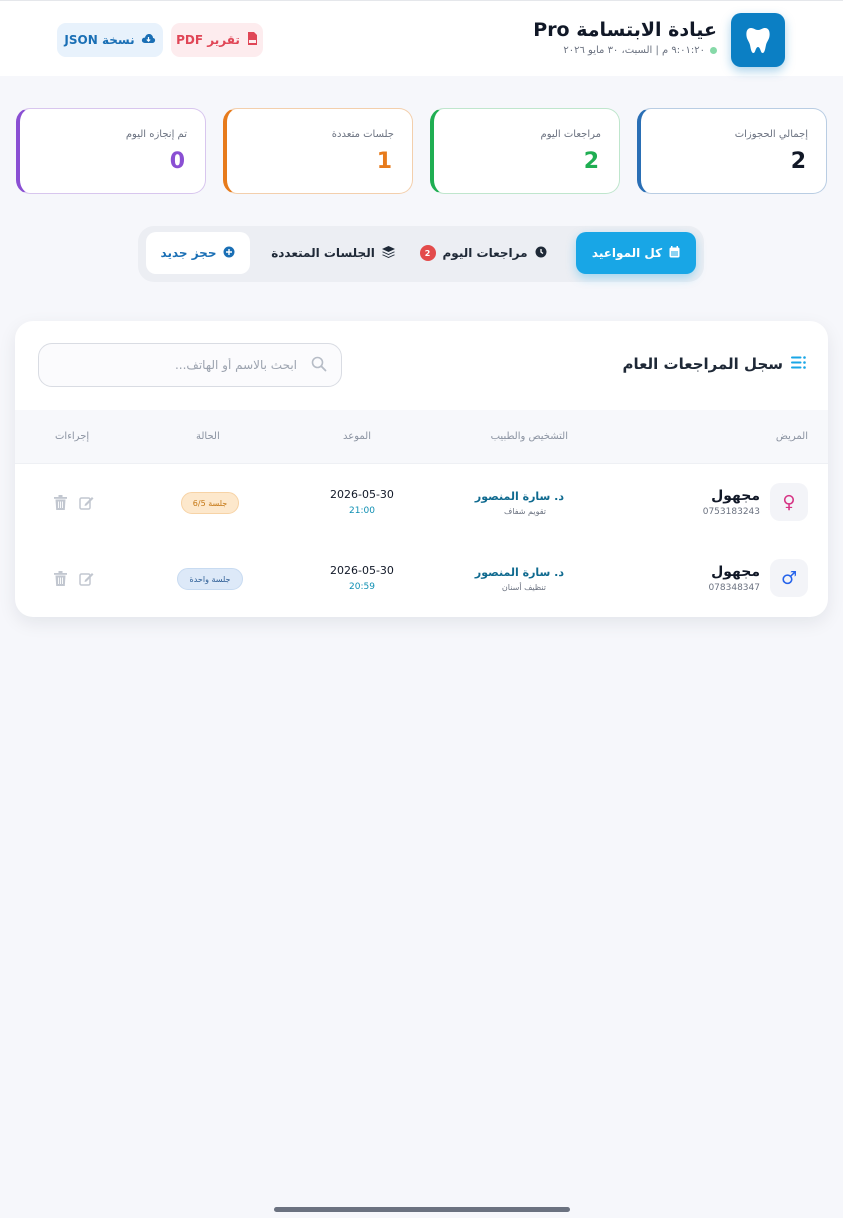  What do you see at coordinates (758, 40) in the screenshot?
I see `tooth-logo-icon` at bounding box center [758, 40].